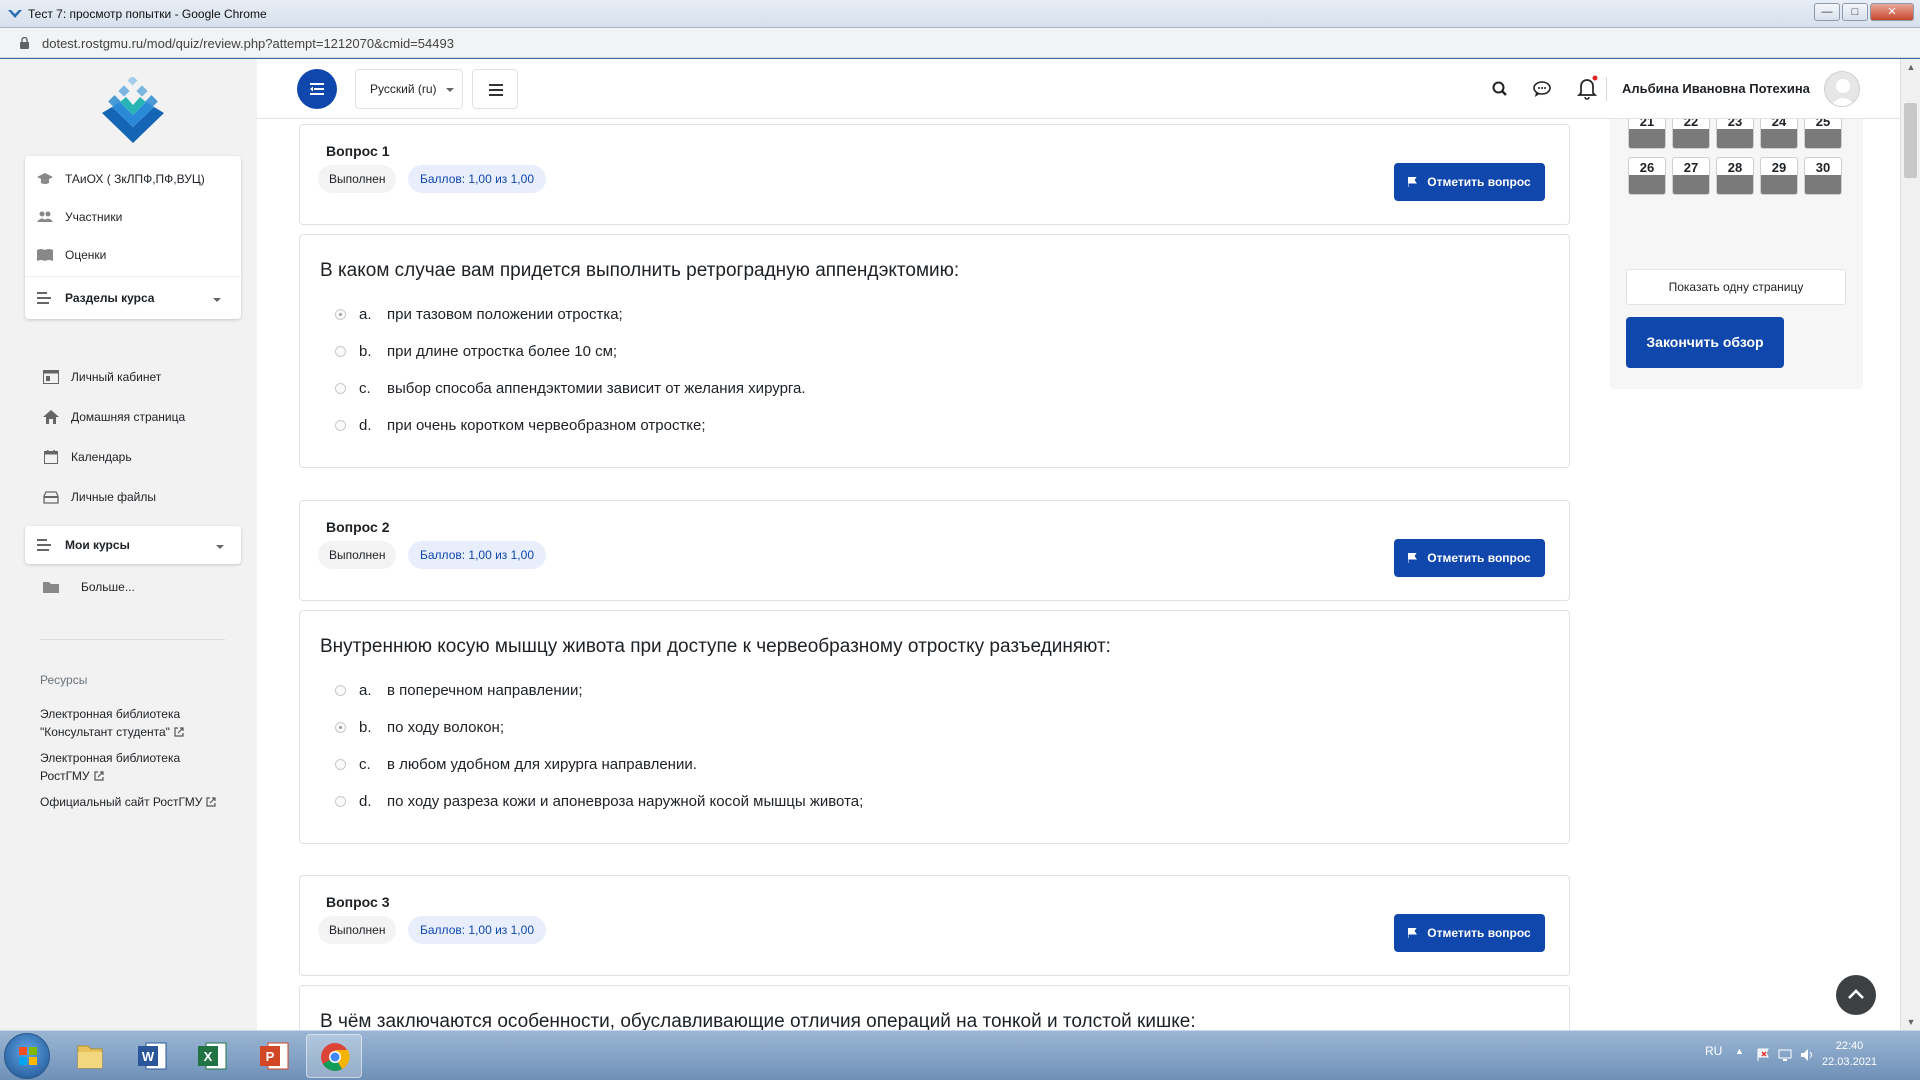  Describe the element at coordinates (1843, 92) in the screenshot. I see `user-avatar-icon` at that location.